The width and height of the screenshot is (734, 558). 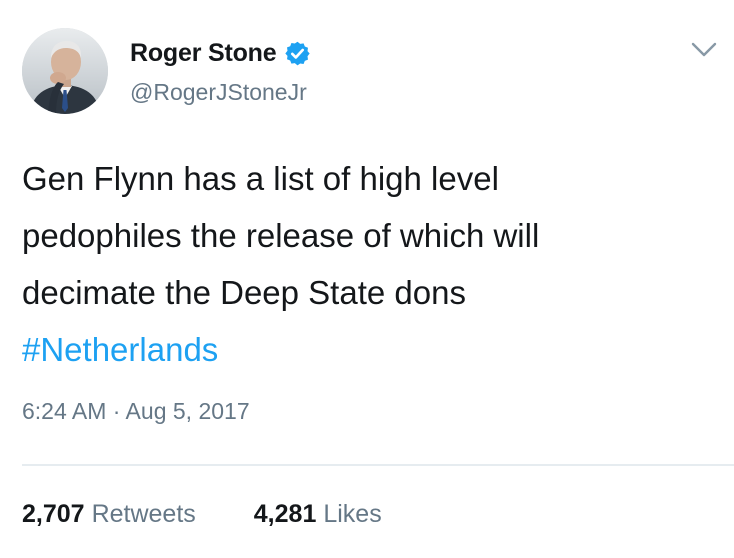 I want to click on author-name-row: Roger Stone, so click(x=220, y=53).